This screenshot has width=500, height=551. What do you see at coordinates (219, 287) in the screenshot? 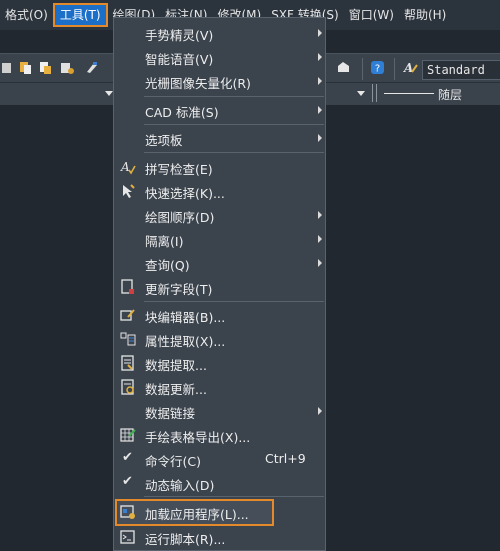
I see `menu-item-update-field: 更新字段(T)` at bounding box center [219, 287].